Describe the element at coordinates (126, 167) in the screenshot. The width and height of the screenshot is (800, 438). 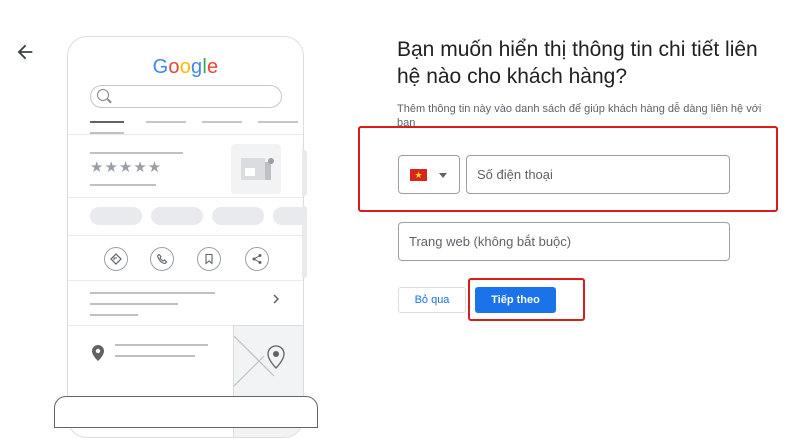
I see `preview-rating-stars: ★★★★★` at that location.